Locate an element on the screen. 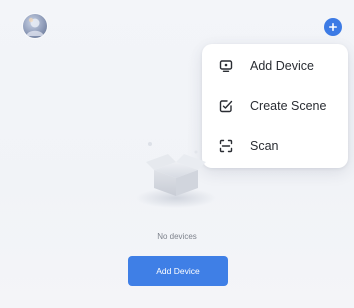 This screenshot has width=354, height=308. user-avatar is located at coordinates (35, 26).